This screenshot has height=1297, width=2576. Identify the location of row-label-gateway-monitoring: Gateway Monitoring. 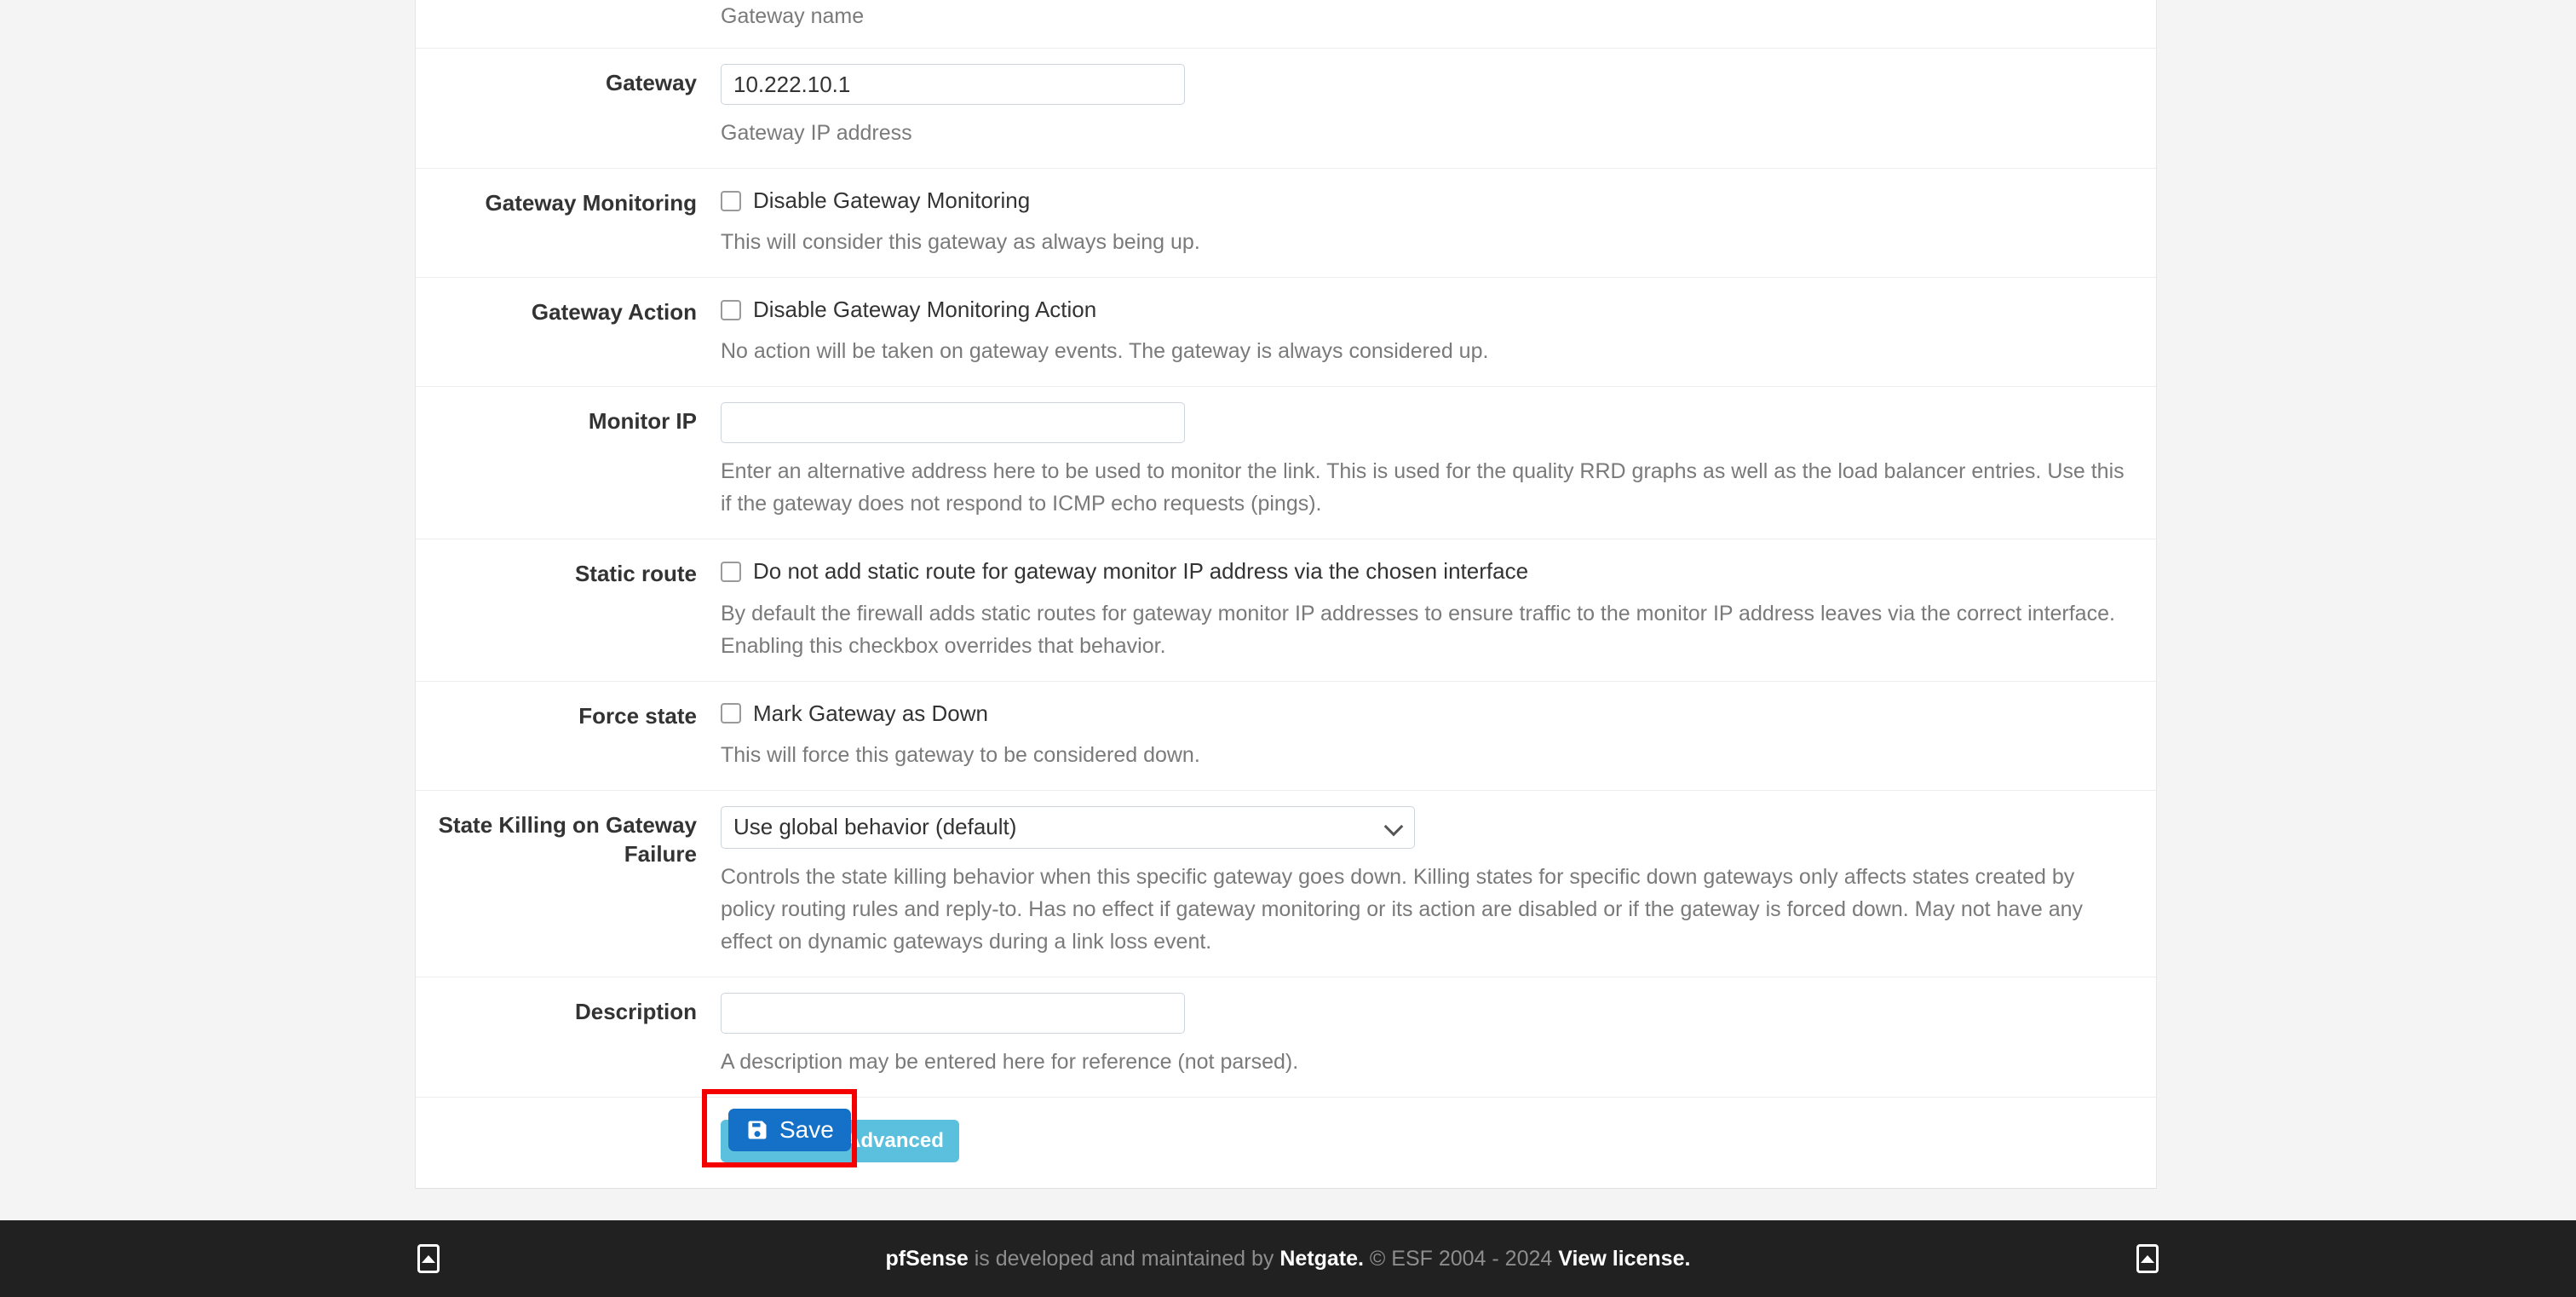
(591, 203).